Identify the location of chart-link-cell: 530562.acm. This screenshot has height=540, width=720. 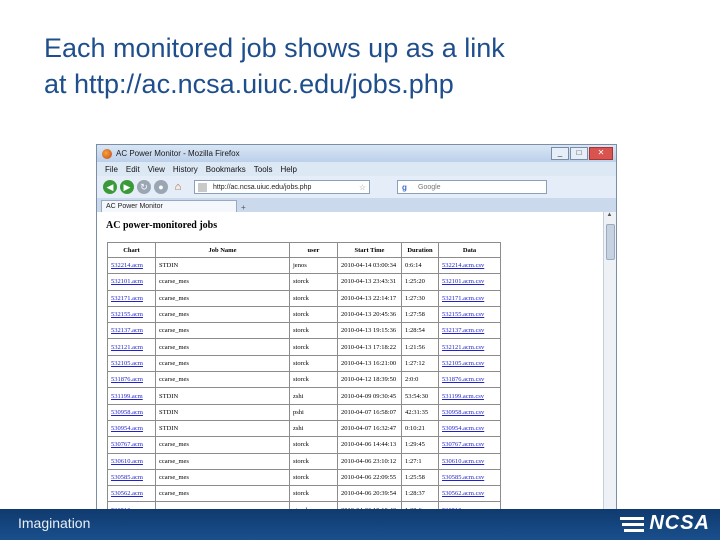
(131, 494).